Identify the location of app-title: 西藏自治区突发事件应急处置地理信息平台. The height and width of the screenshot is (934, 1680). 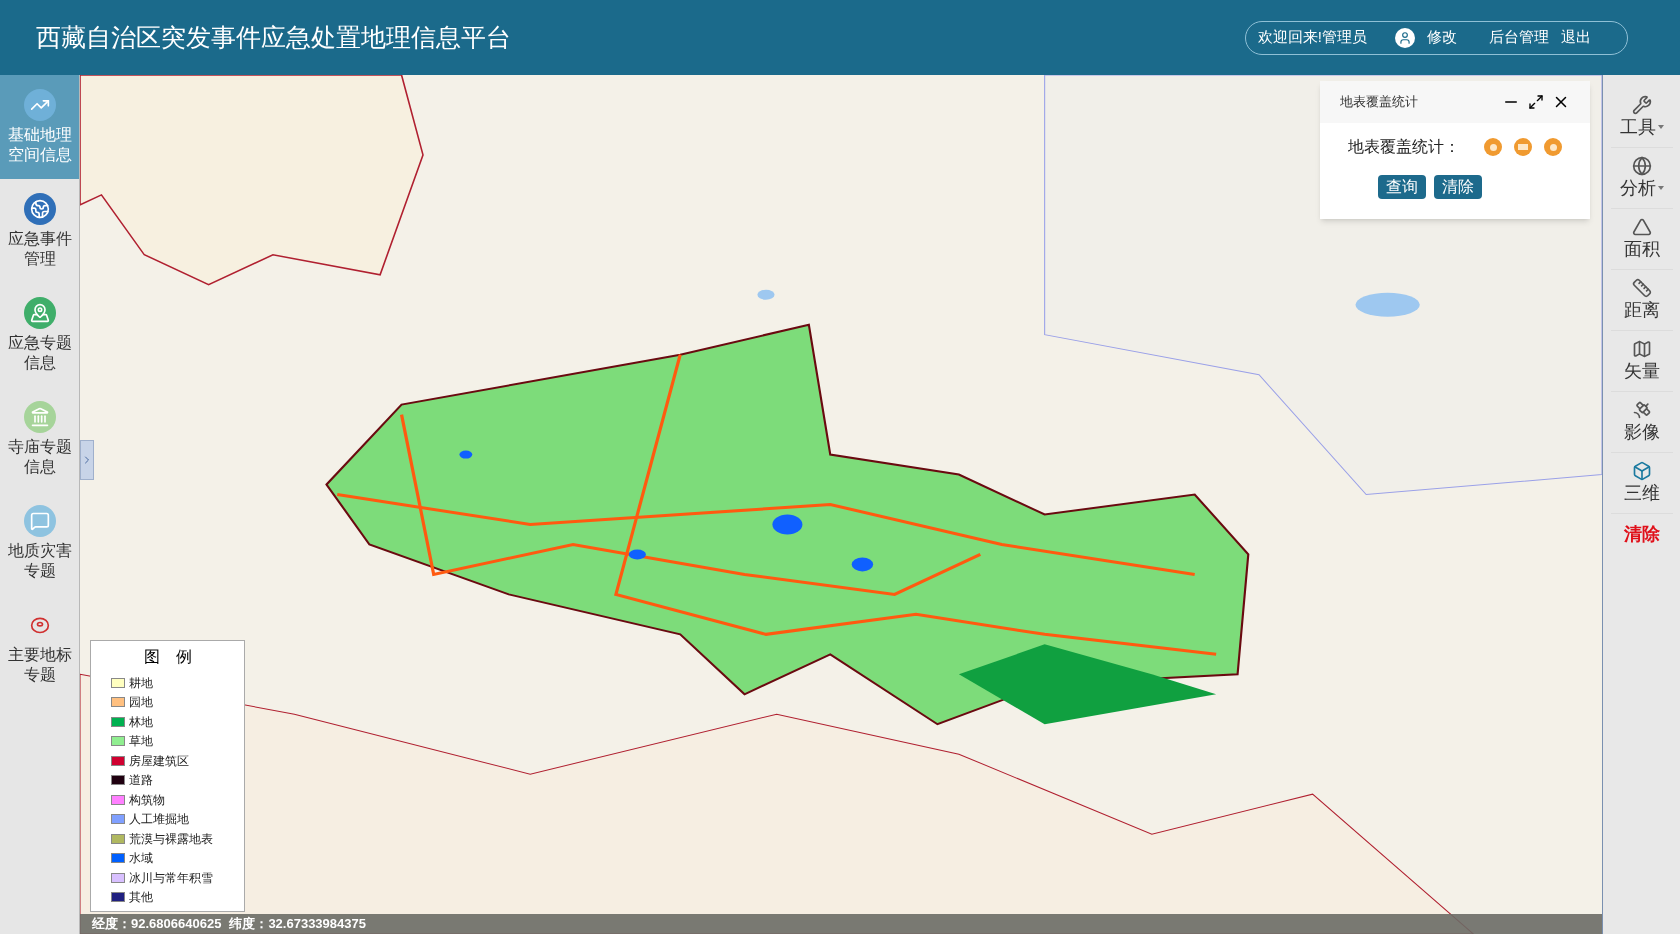
(273, 37).